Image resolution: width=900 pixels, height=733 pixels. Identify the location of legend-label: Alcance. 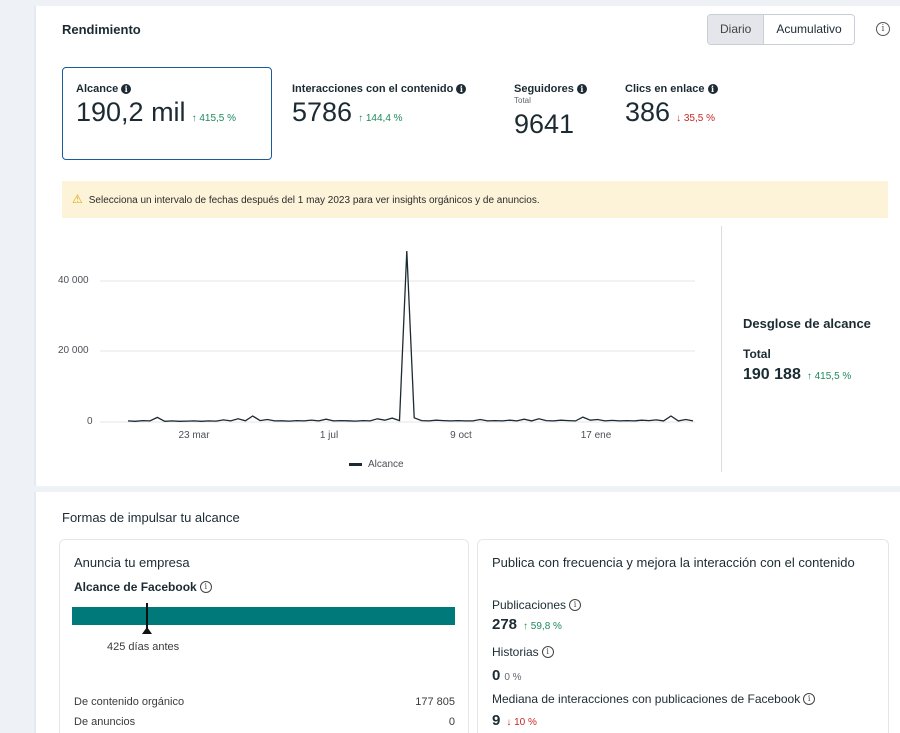
(386, 464).